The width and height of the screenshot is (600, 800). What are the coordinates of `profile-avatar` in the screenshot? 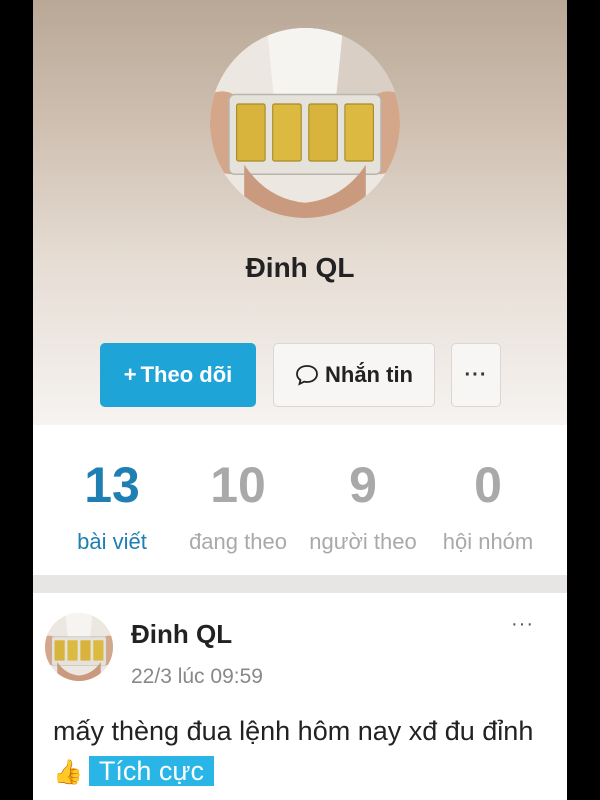 It's located at (305, 123).